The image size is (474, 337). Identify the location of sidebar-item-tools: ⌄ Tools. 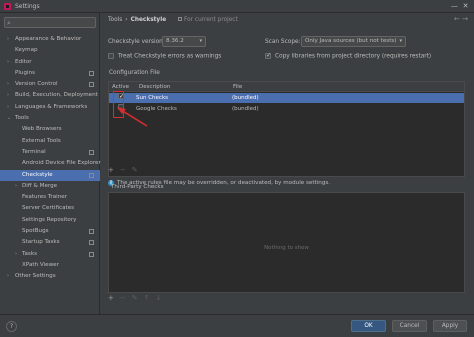
(50, 118).